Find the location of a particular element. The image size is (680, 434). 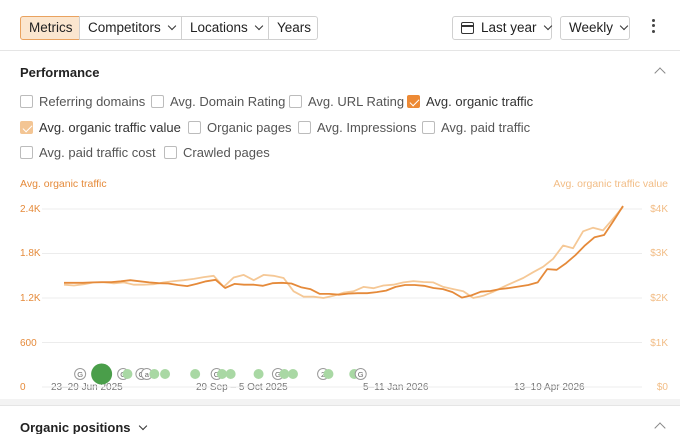

annotation-markers: GGGaGG2G is located at coordinates (220, 374).